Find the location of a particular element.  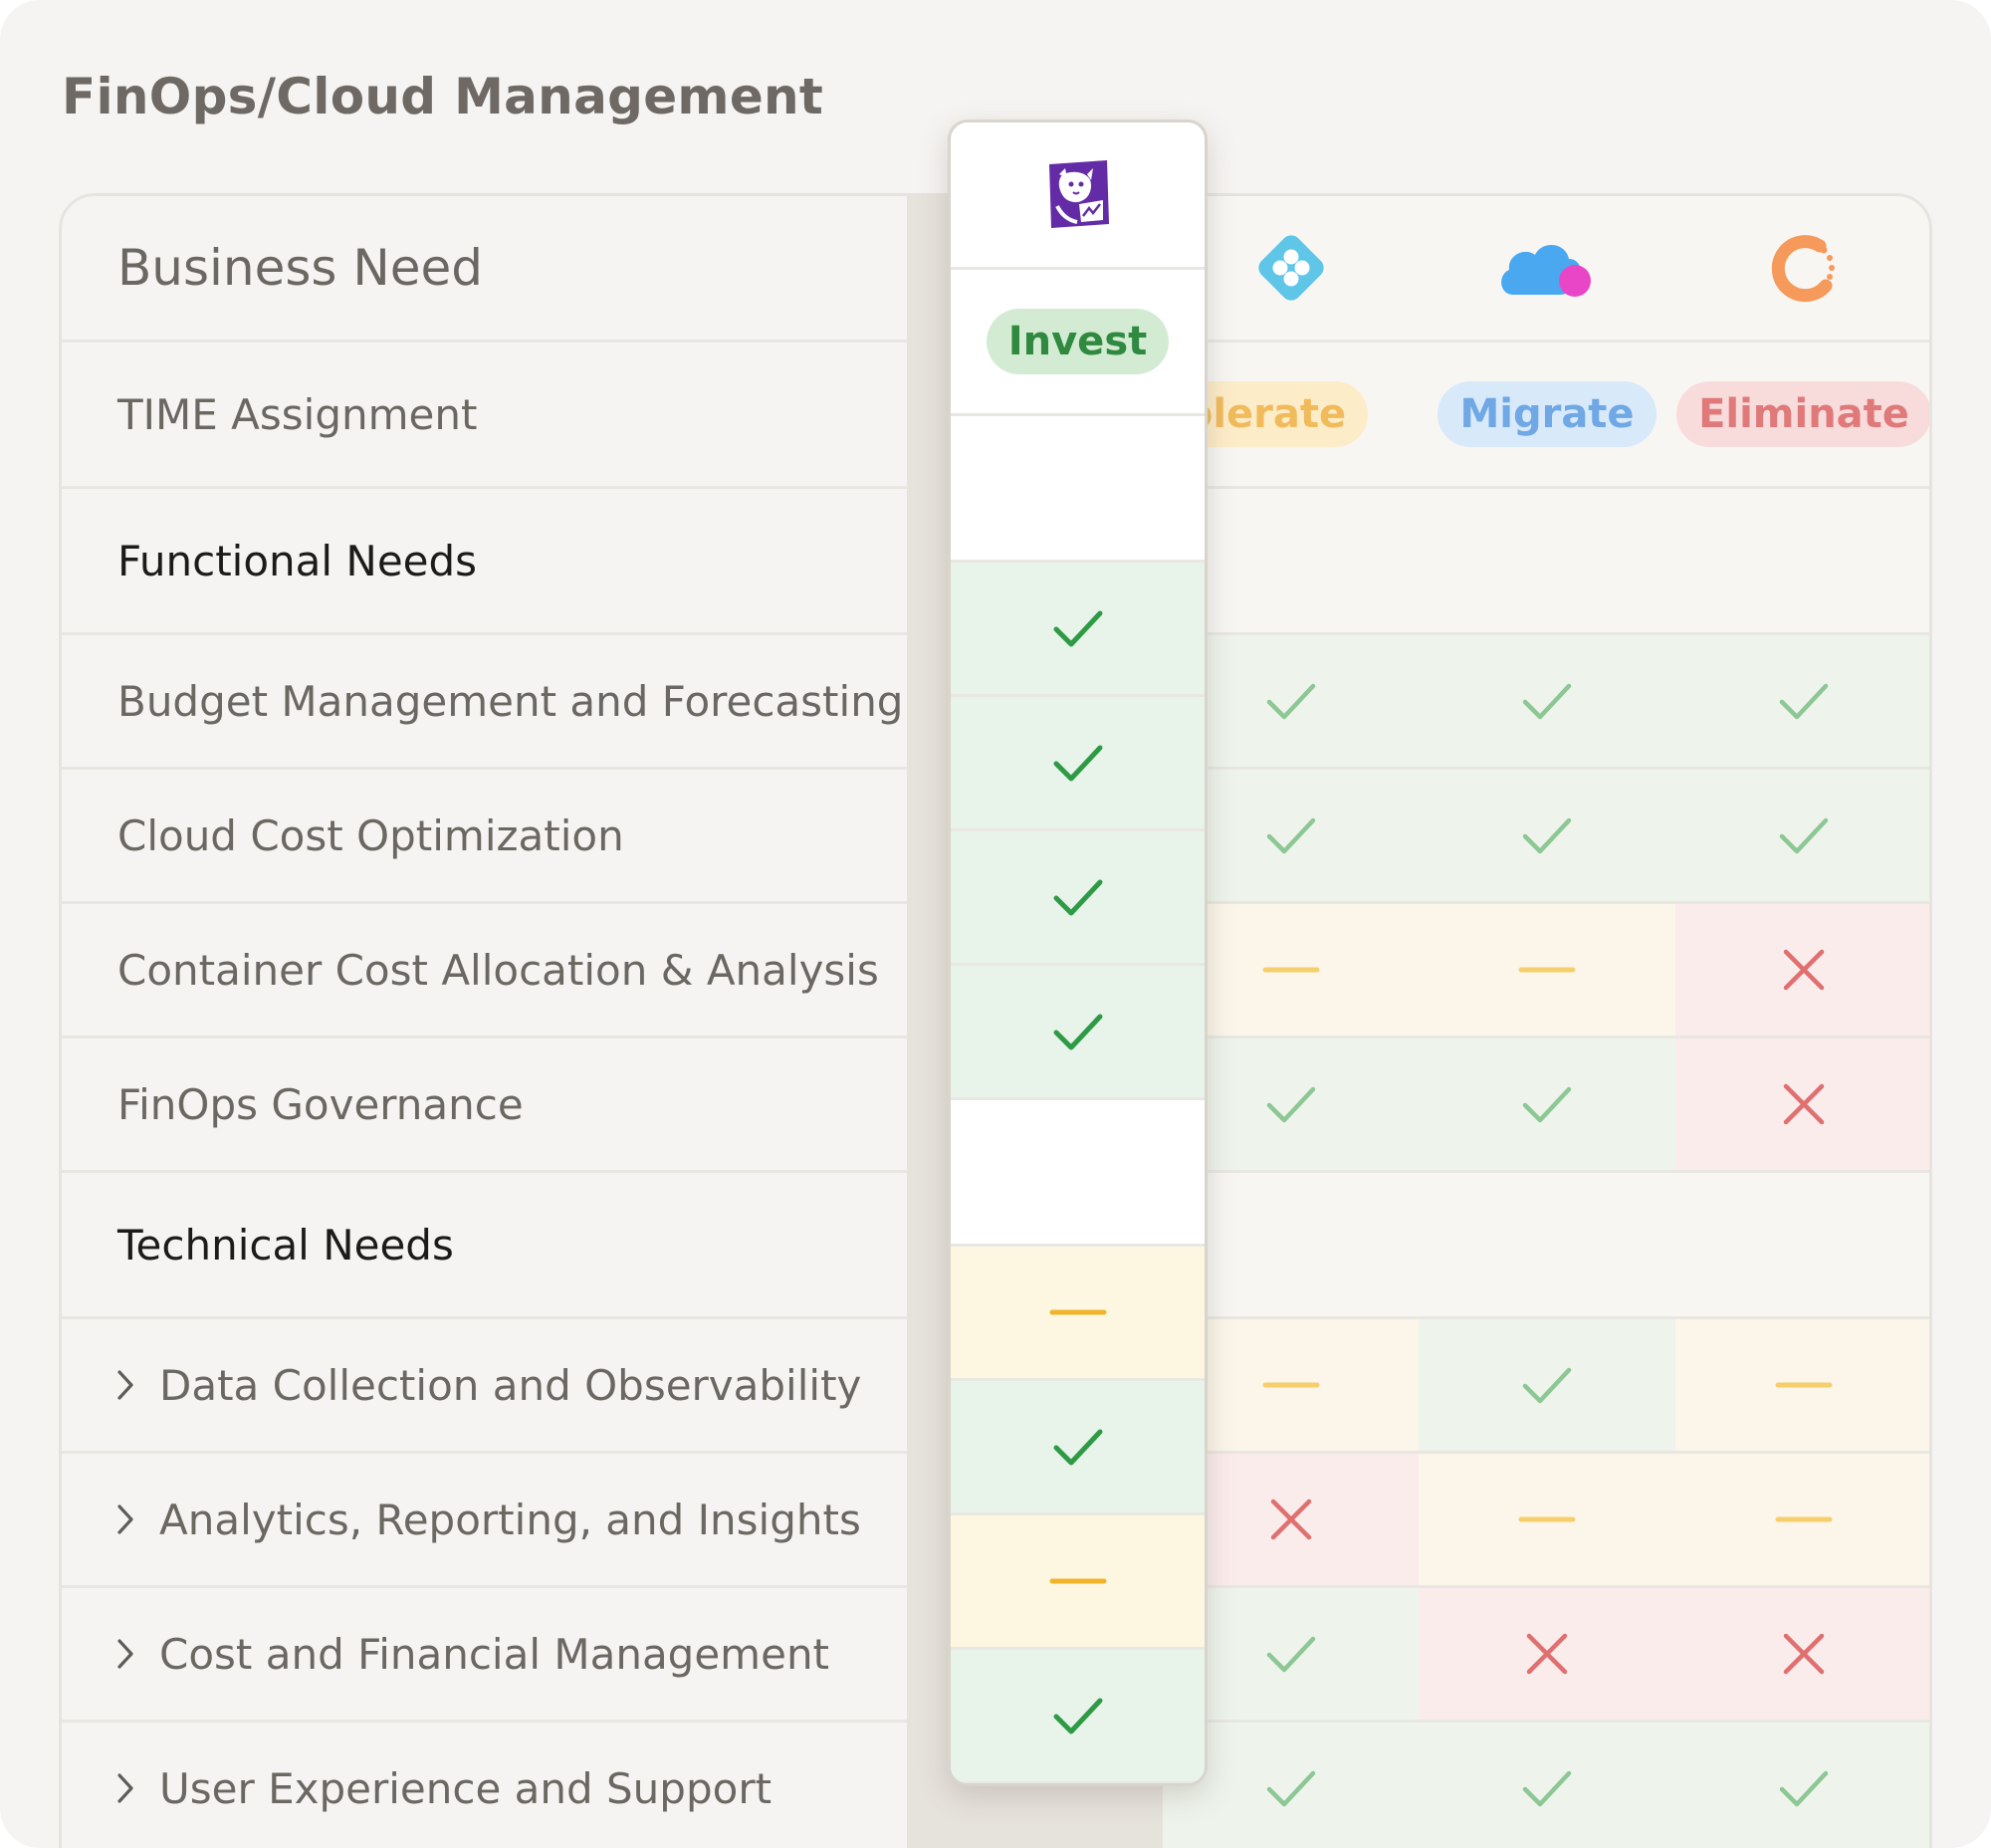

section-label: Technical Needs is located at coordinates (285, 1245).